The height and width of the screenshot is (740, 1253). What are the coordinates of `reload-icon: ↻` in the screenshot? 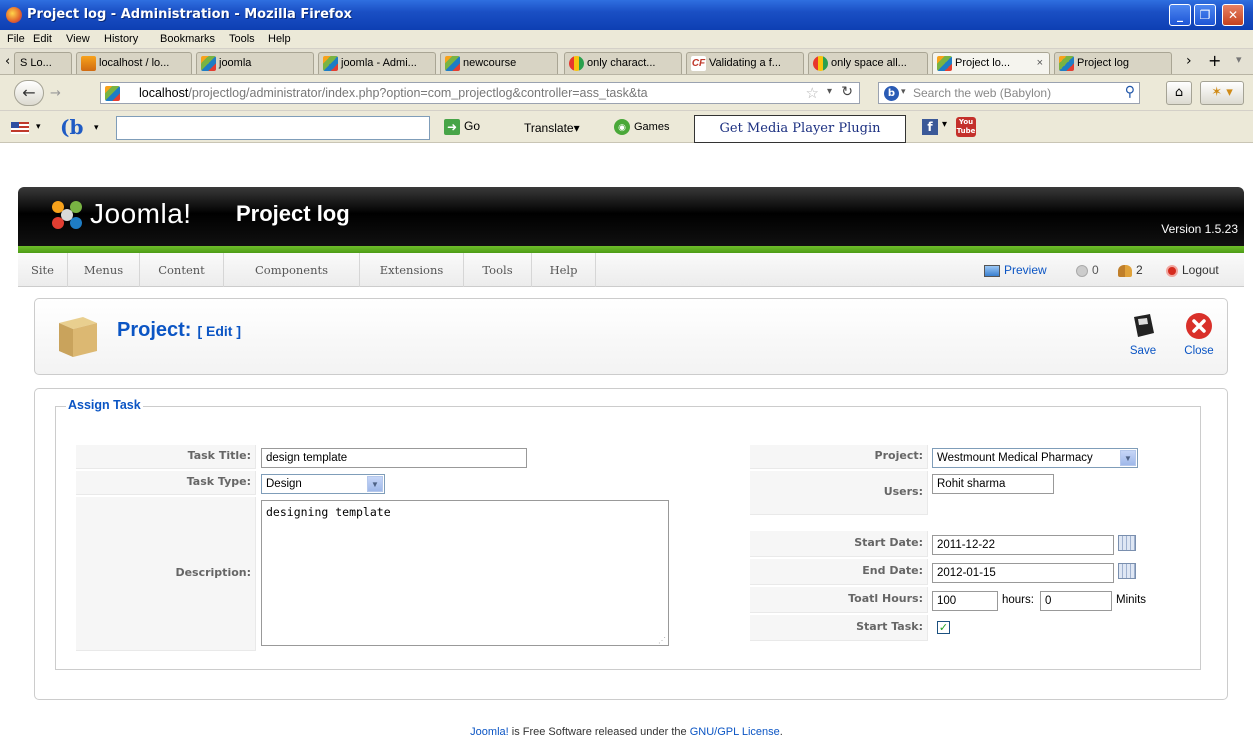 It's located at (847, 92).